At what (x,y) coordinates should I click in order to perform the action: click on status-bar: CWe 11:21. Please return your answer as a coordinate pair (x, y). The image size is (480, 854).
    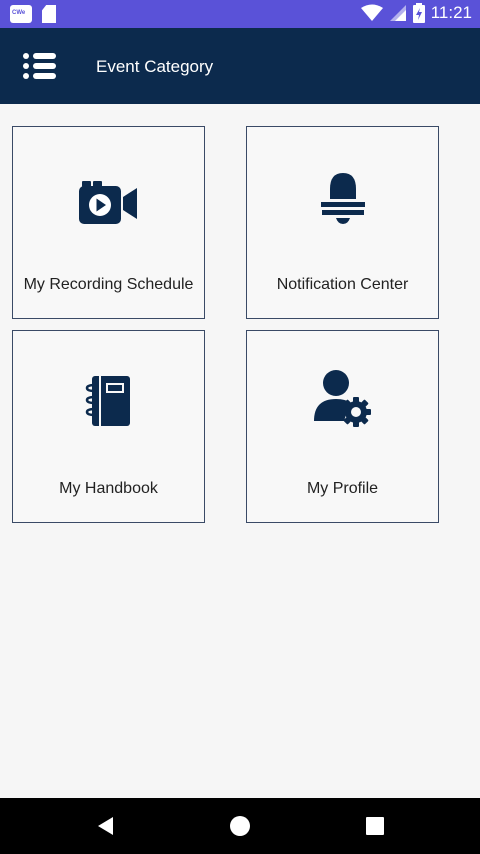
    Looking at the image, I should click on (240, 14).